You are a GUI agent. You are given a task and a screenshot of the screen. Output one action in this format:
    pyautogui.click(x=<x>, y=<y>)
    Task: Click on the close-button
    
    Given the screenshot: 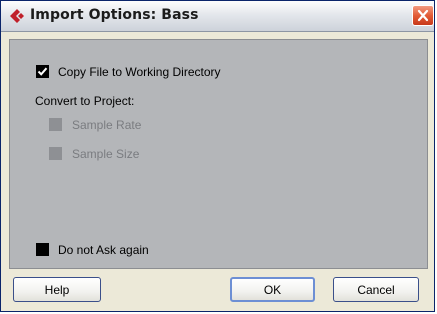 What is the action you would take?
    pyautogui.click(x=423, y=15)
    